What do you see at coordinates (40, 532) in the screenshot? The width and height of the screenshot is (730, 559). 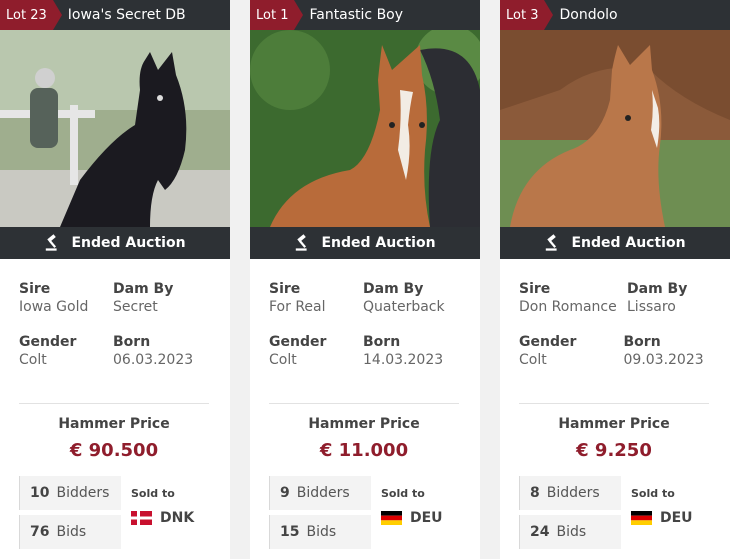 I see `bids-number: 76` at bounding box center [40, 532].